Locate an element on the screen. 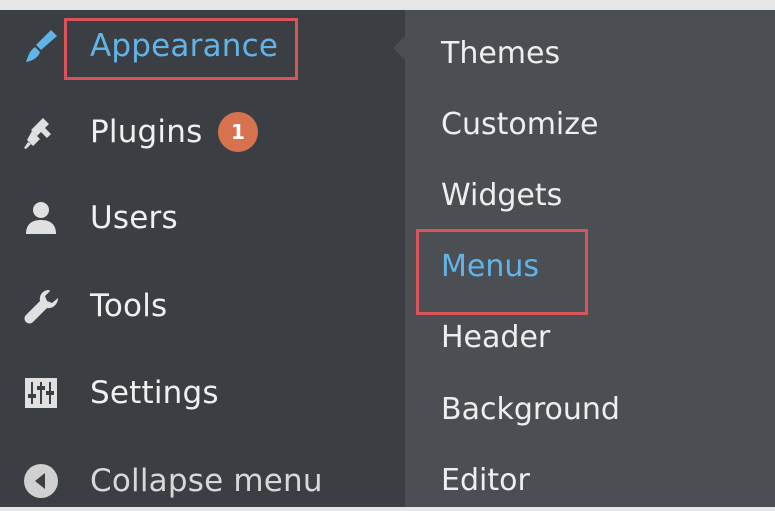  submenu-item-header: Header is located at coordinates (495, 337).